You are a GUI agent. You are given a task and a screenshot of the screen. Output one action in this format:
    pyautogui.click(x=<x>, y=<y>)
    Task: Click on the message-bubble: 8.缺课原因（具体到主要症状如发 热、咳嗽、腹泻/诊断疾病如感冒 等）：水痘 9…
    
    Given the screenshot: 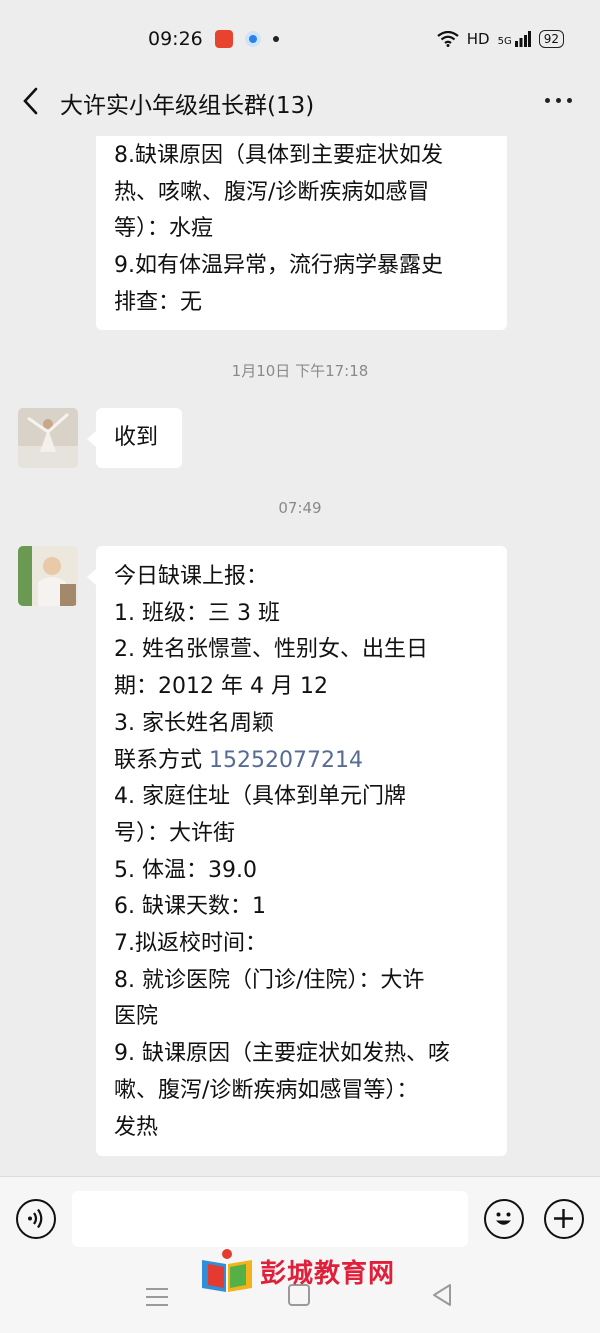 What is the action you would take?
    pyautogui.click(x=301, y=233)
    